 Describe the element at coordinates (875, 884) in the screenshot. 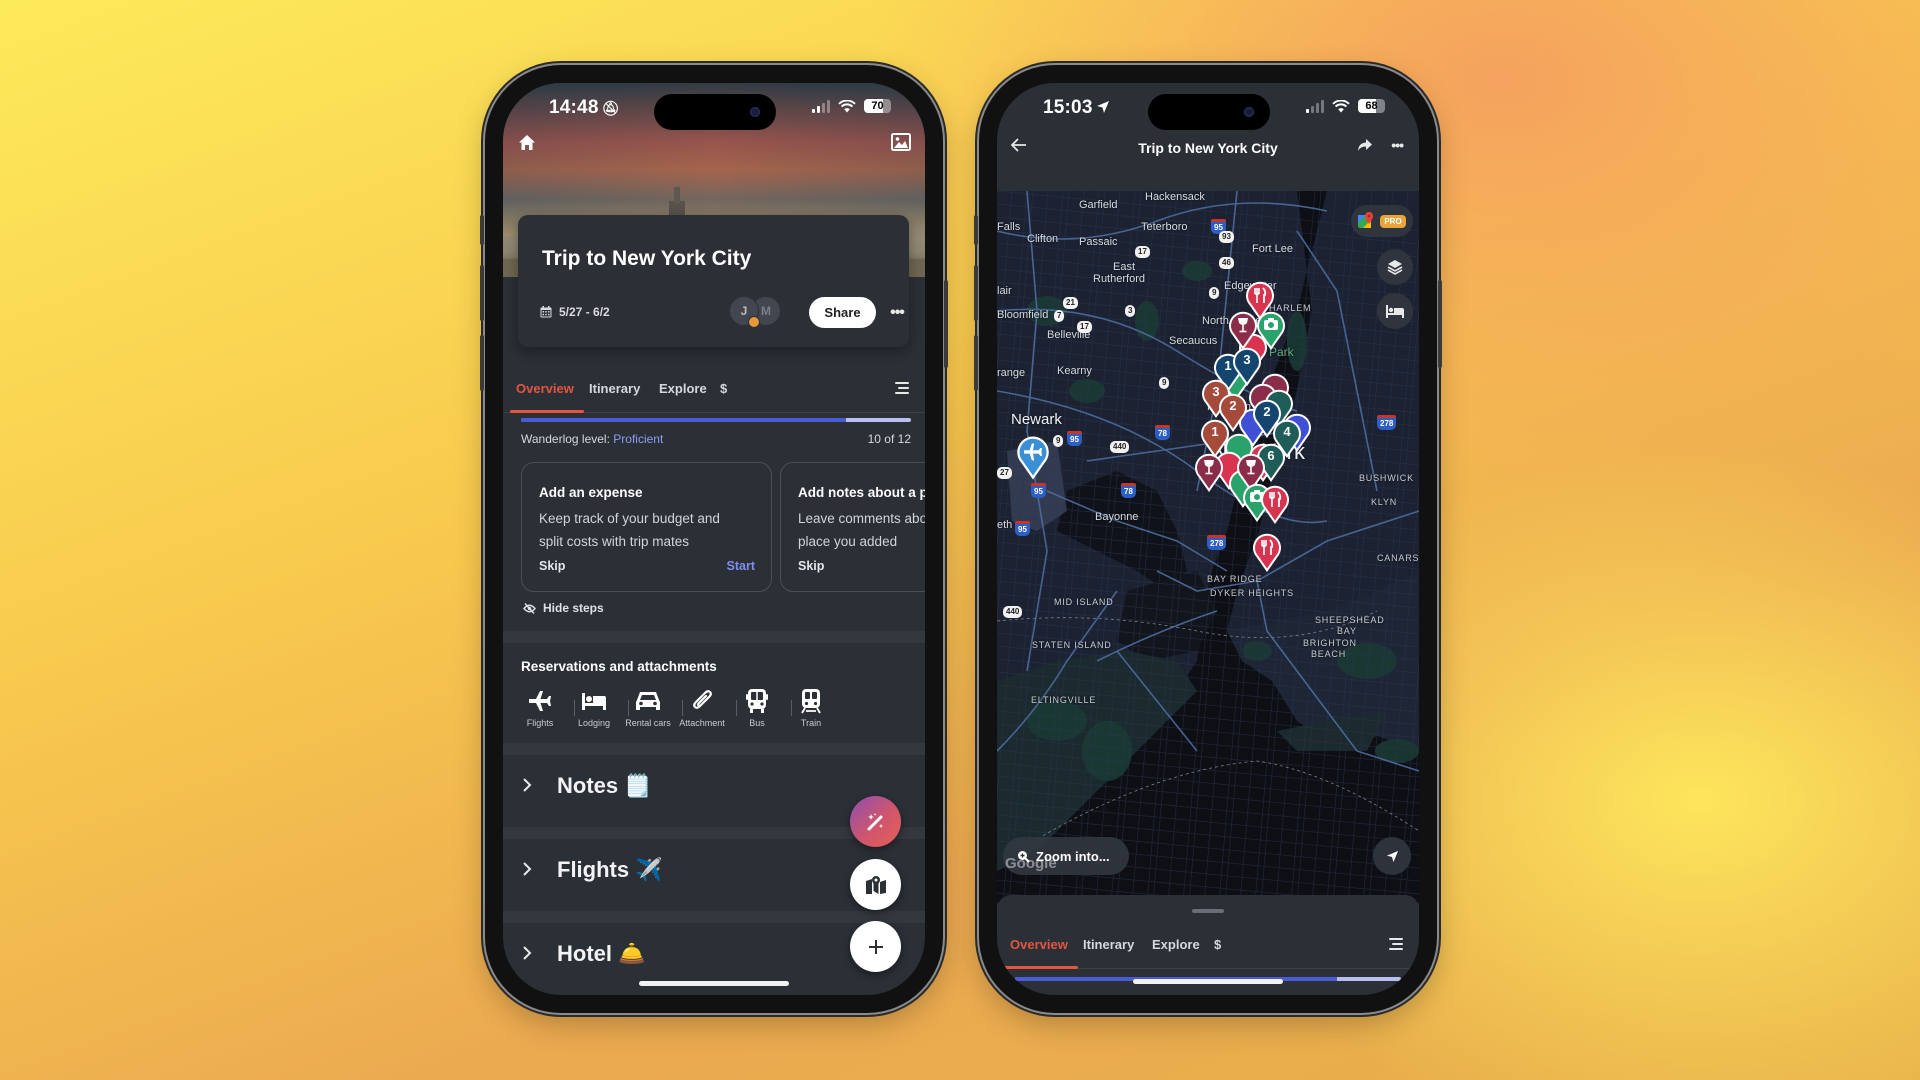

I see `map-view-button` at that location.